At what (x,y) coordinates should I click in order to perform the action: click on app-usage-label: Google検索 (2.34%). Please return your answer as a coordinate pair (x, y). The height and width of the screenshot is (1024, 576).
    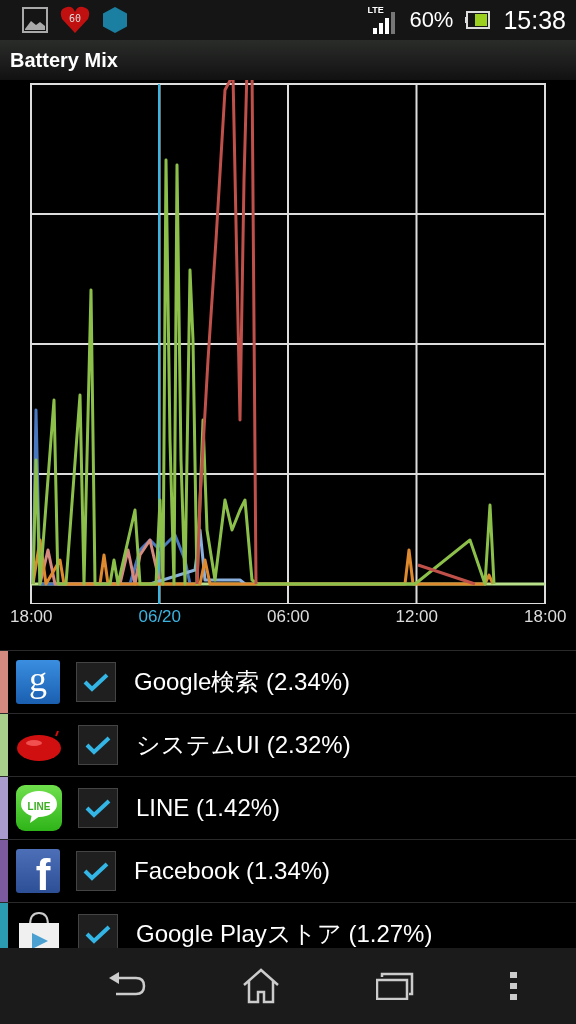
    Looking at the image, I should click on (242, 682).